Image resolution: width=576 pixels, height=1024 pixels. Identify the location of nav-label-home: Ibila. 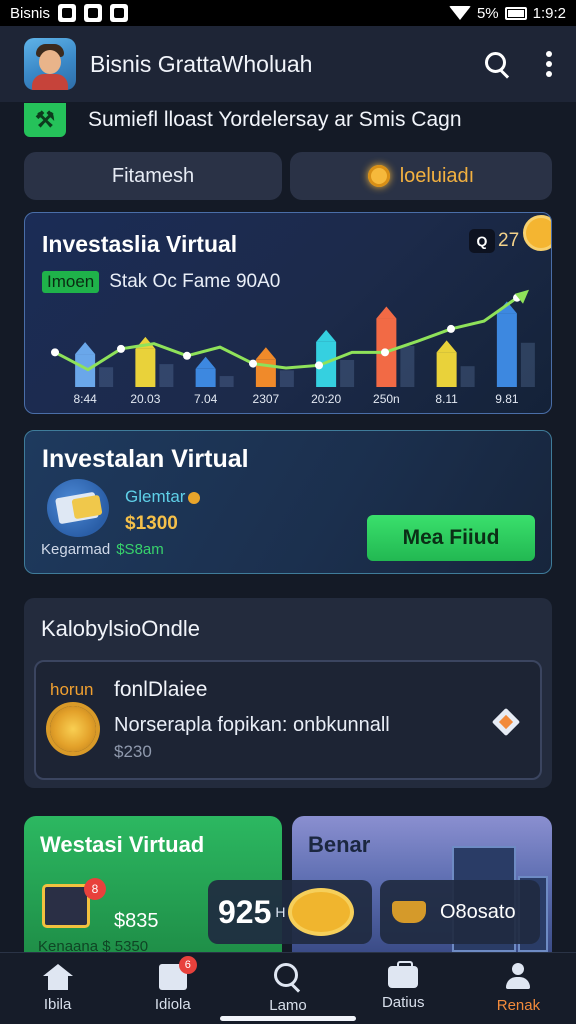
(57, 1004).